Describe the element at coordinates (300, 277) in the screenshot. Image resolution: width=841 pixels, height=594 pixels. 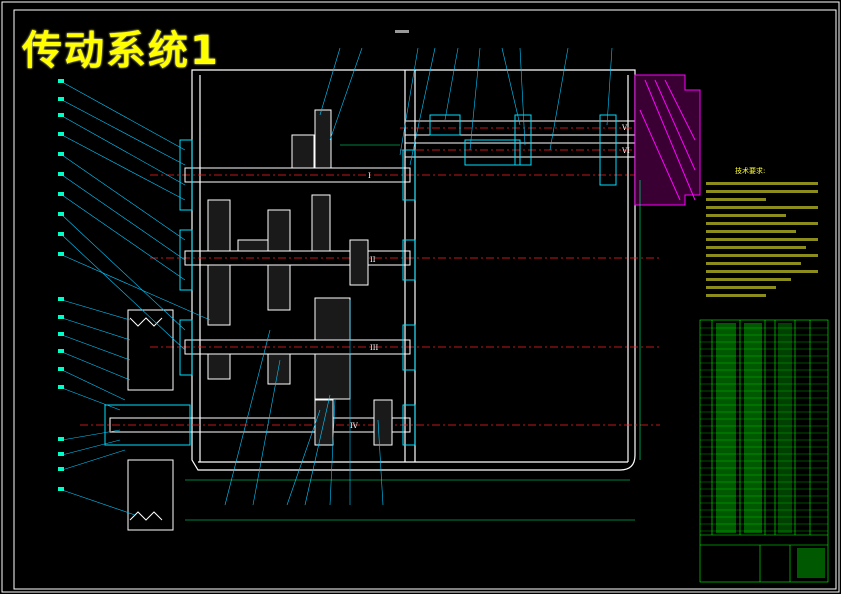
I see `gears` at that location.